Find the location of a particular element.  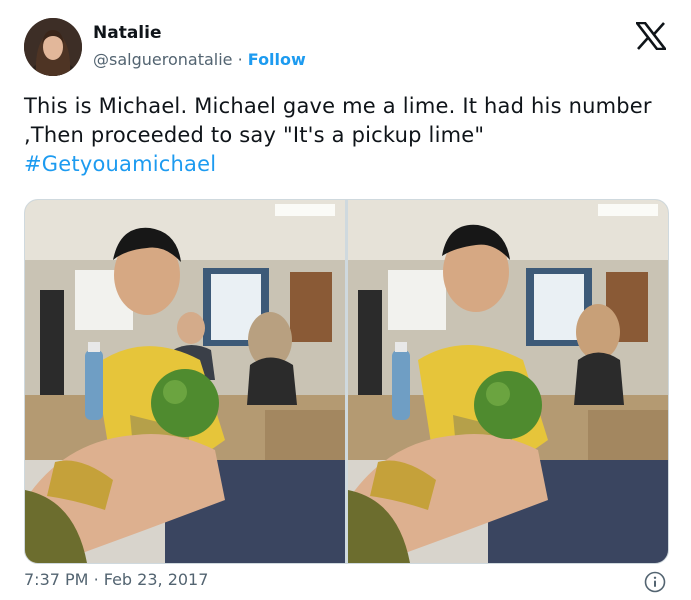

tweet-date: Feb 23, 2017 is located at coordinates (156, 579).